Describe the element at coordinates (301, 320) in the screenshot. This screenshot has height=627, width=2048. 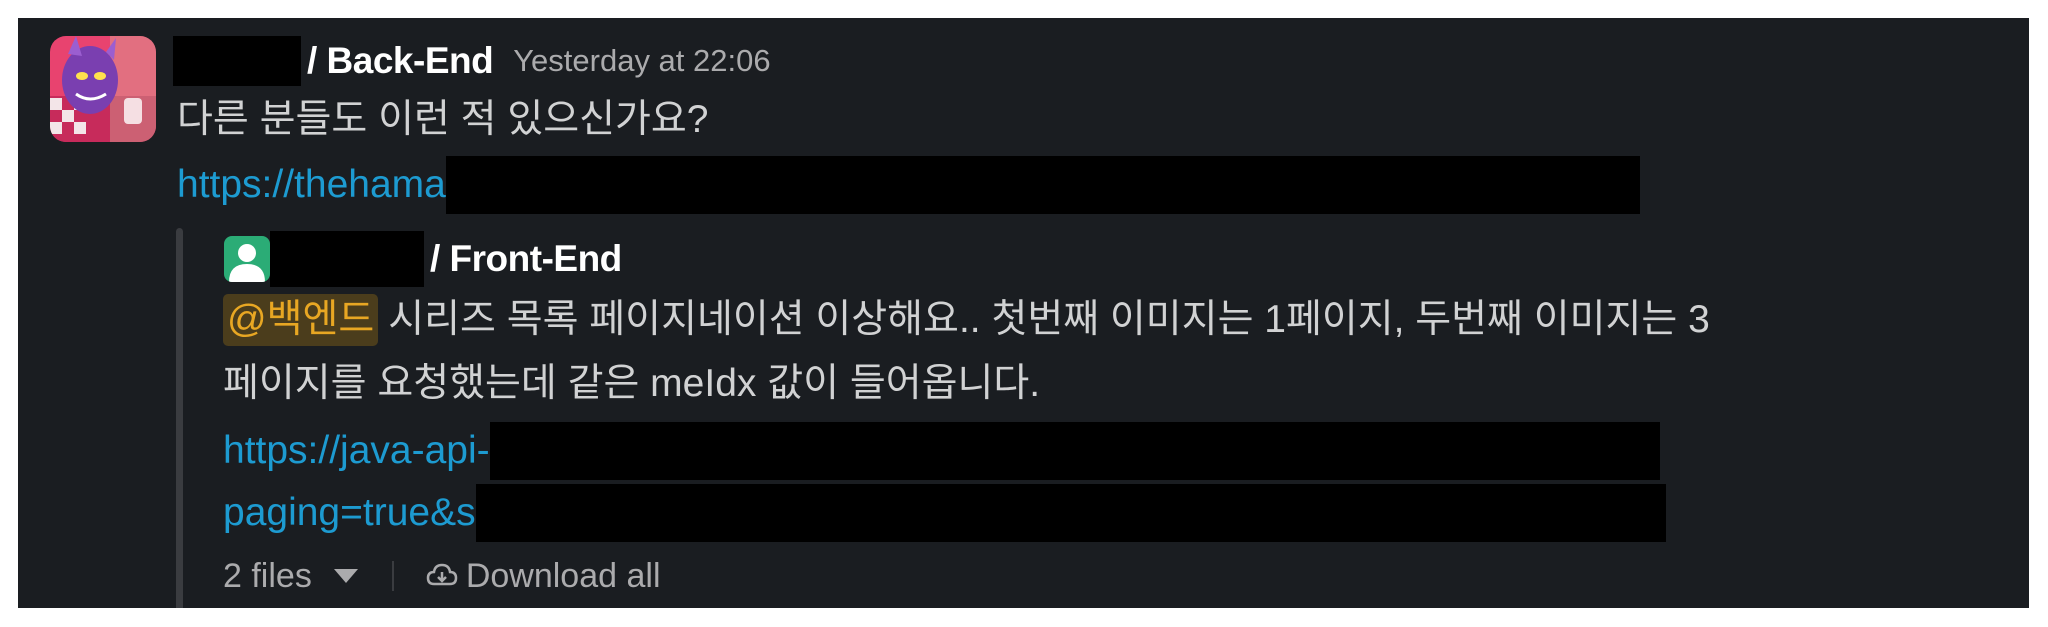
I see `mention-tag: @백엔드` at that location.